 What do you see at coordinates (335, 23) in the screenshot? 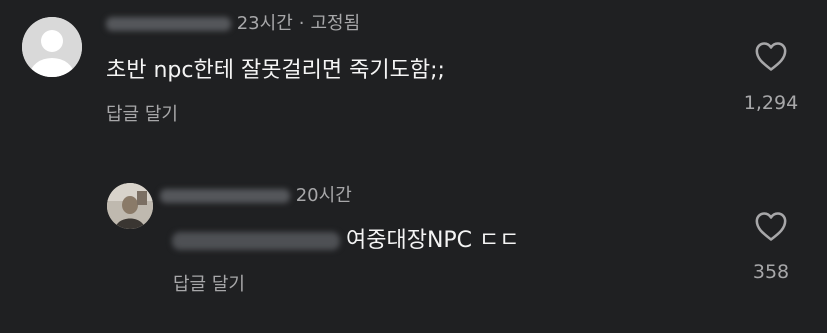
I see `pinned-label: 고정됨` at bounding box center [335, 23].